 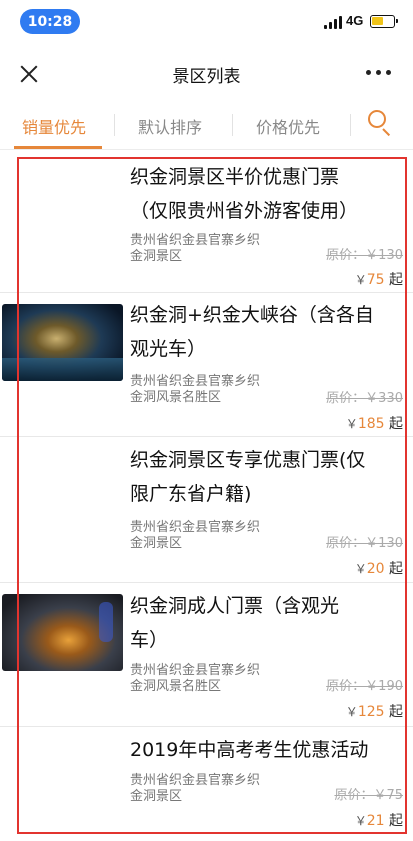 I want to click on more-icon, so click(x=381, y=74).